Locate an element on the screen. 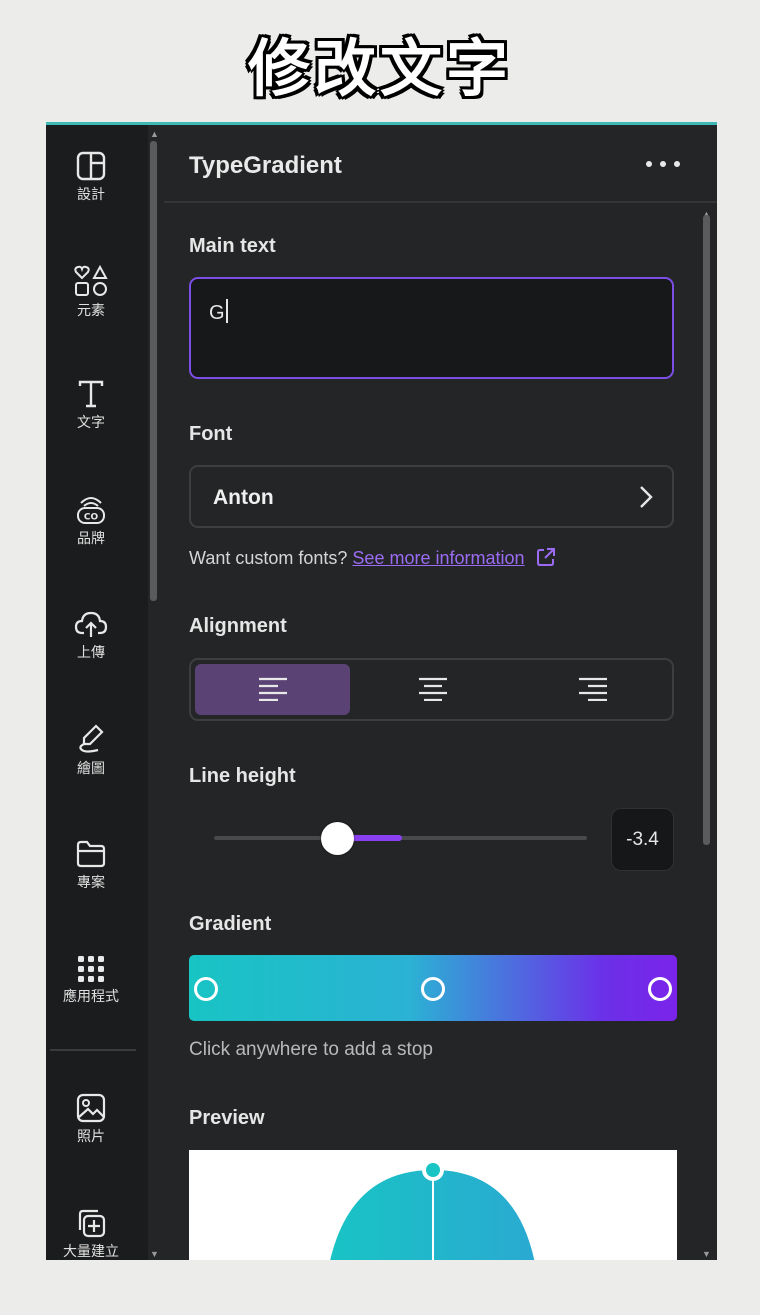  panel-header: TypeGradient is located at coordinates (440, 164).